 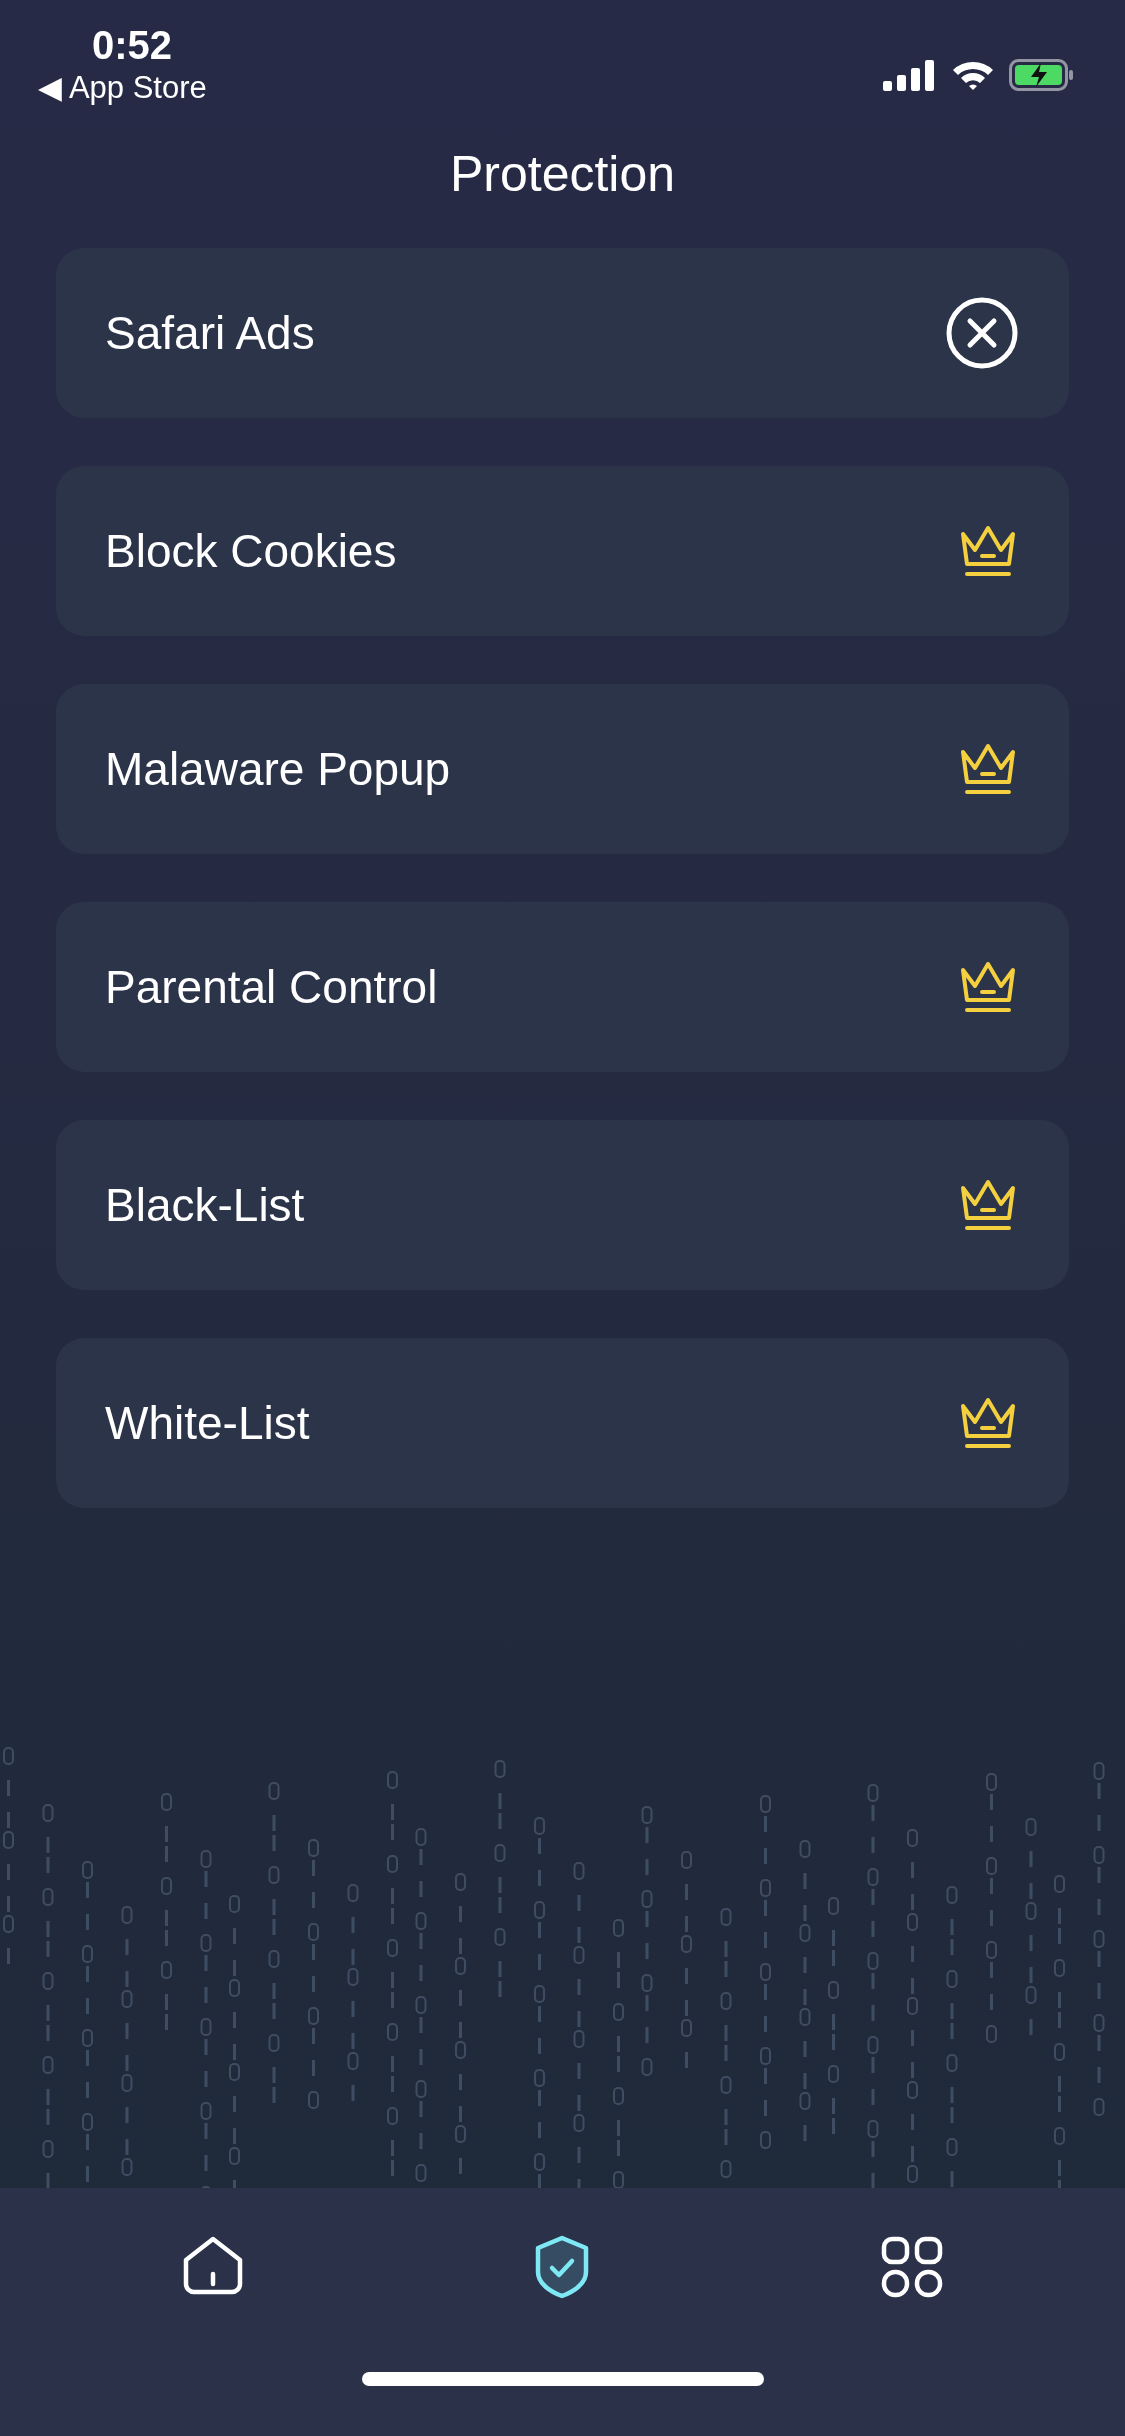 I want to click on page-title: Protection, so click(x=562, y=174).